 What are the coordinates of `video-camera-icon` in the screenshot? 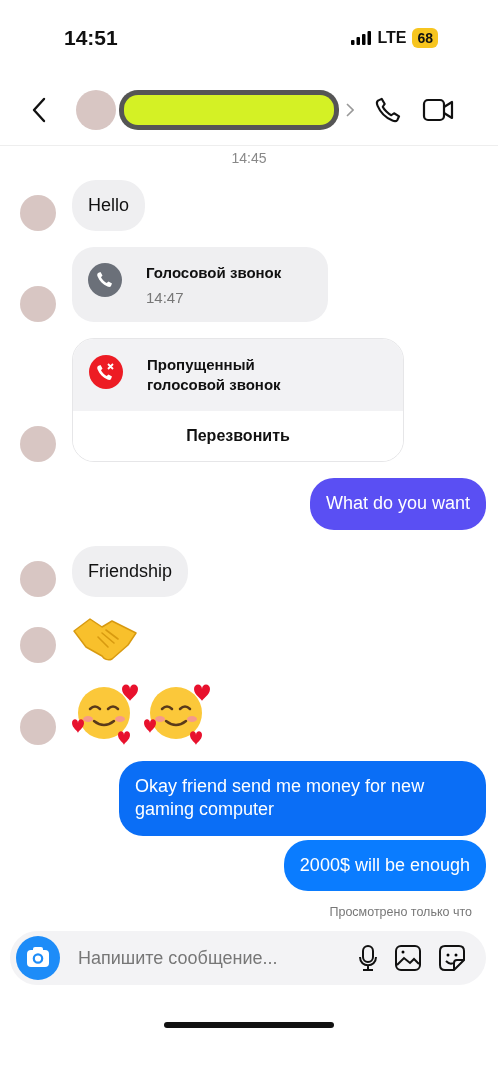 It's located at (438, 110).